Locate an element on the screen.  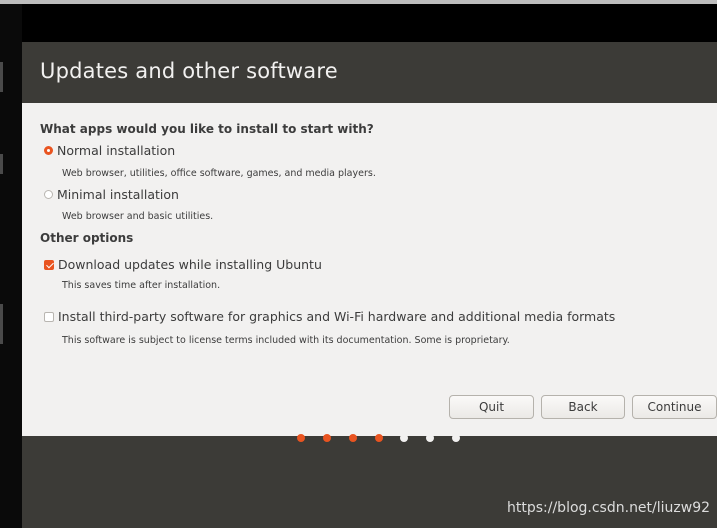
download-updates-description: This saves time after installation. is located at coordinates (141, 285).